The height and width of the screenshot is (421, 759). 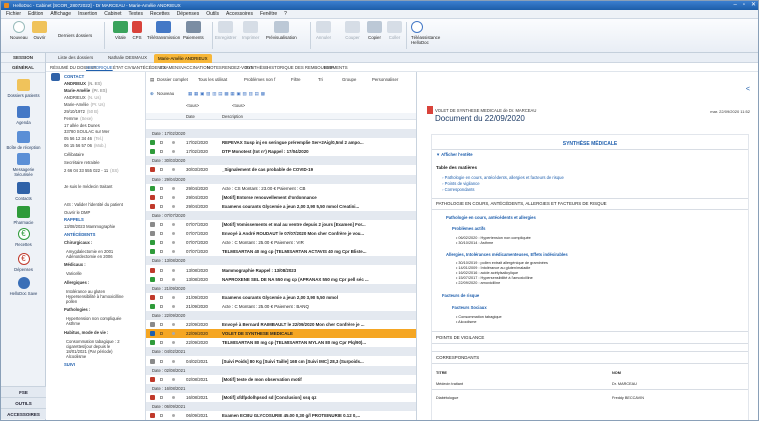 What do you see at coordinates (385, 80) in the screenshot?
I see `personnaliser-button: Personnaliser` at bounding box center [385, 80].